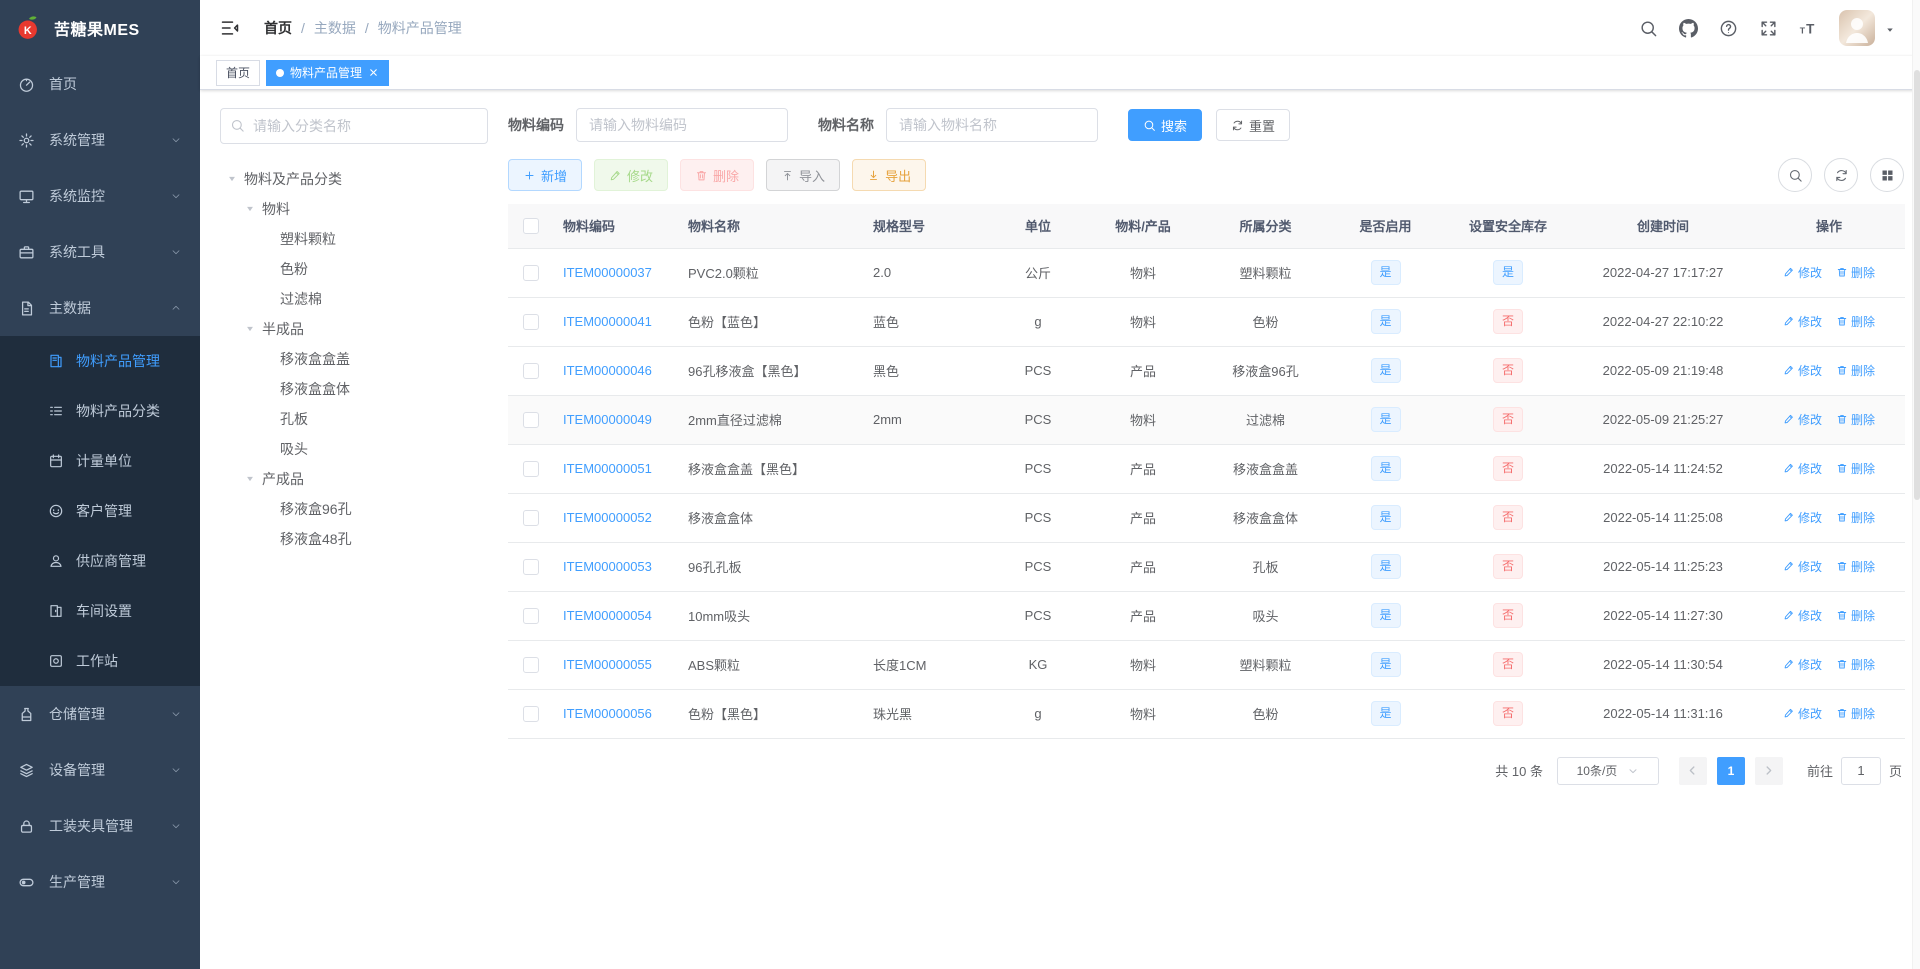 This screenshot has height=969, width=1920. What do you see at coordinates (354, 239) in the screenshot?
I see `tree-node: 塑料颗粒` at bounding box center [354, 239].